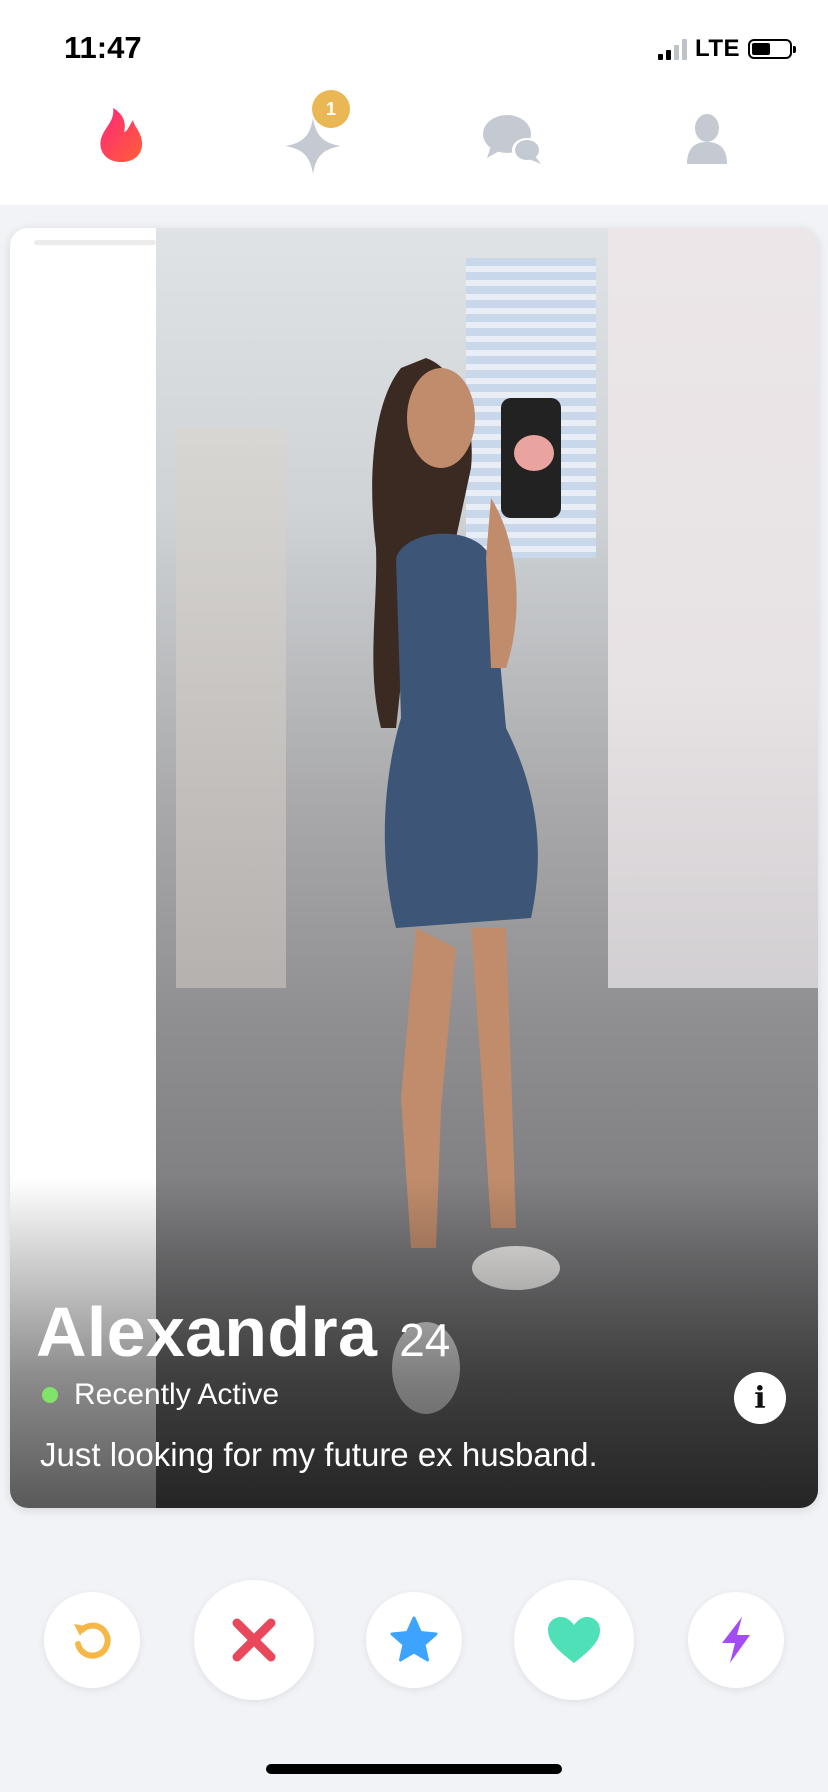 The width and height of the screenshot is (828, 1792). Describe the element at coordinates (231, 708) in the screenshot. I see `photo-shelf-left` at that location.